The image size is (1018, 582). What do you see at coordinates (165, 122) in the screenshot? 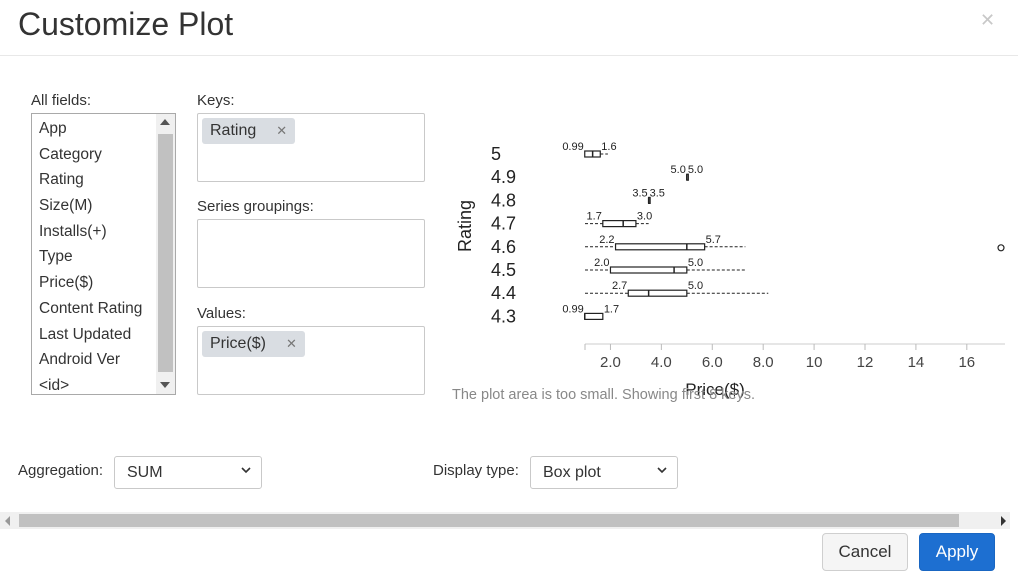
I see `scroll-up-icon` at bounding box center [165, 122].